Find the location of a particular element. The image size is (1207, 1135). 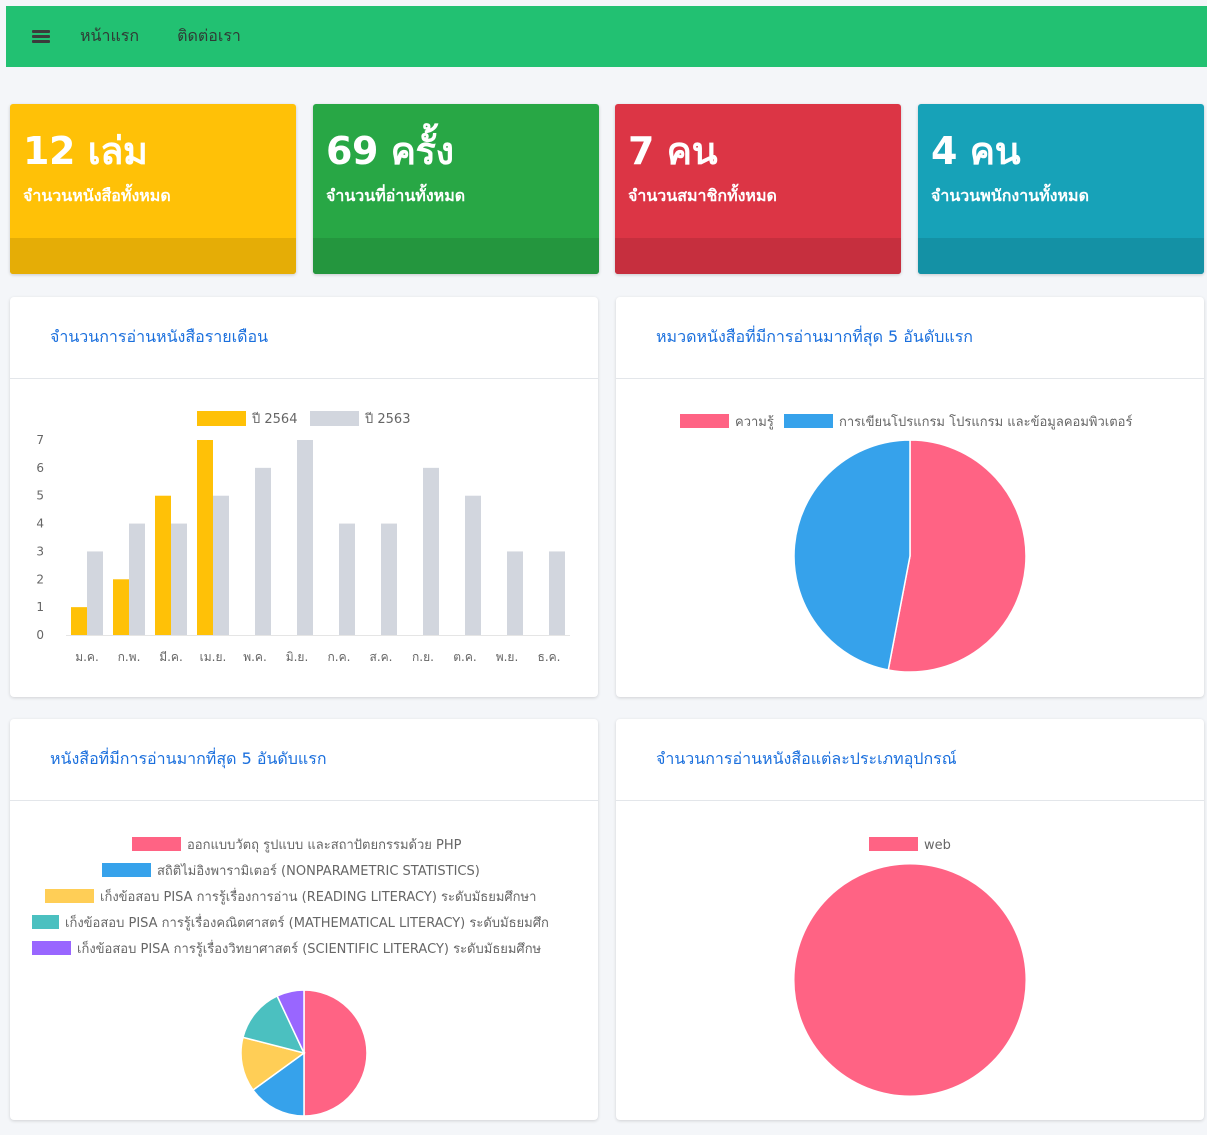

stat-card-reads: 69 ครั้ง จำนวนที่อ่านทั้งหมด is located at coordinates (456, 189).